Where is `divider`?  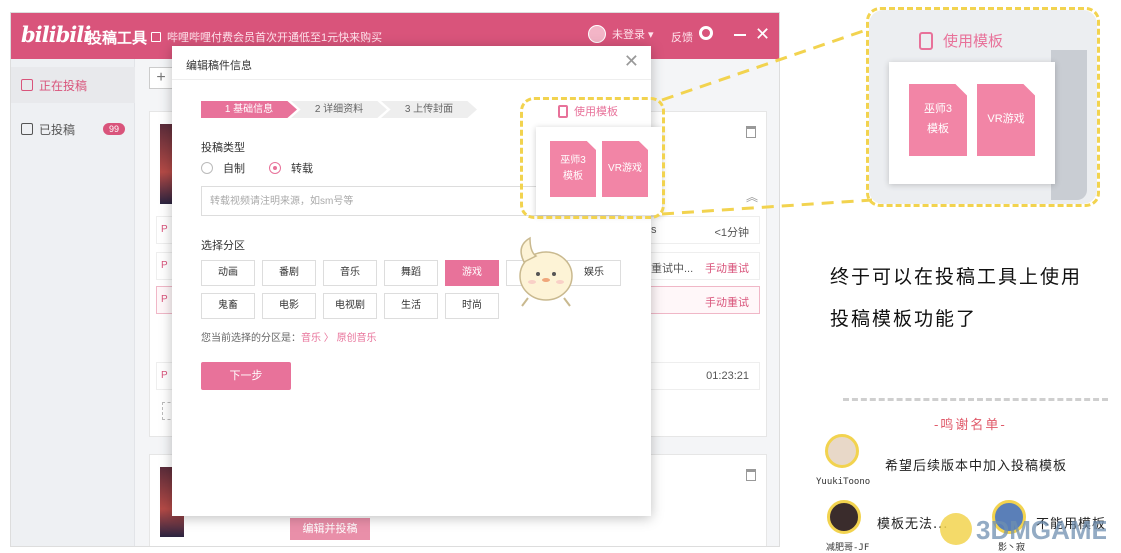 divider is located at coordinates (975, 399).